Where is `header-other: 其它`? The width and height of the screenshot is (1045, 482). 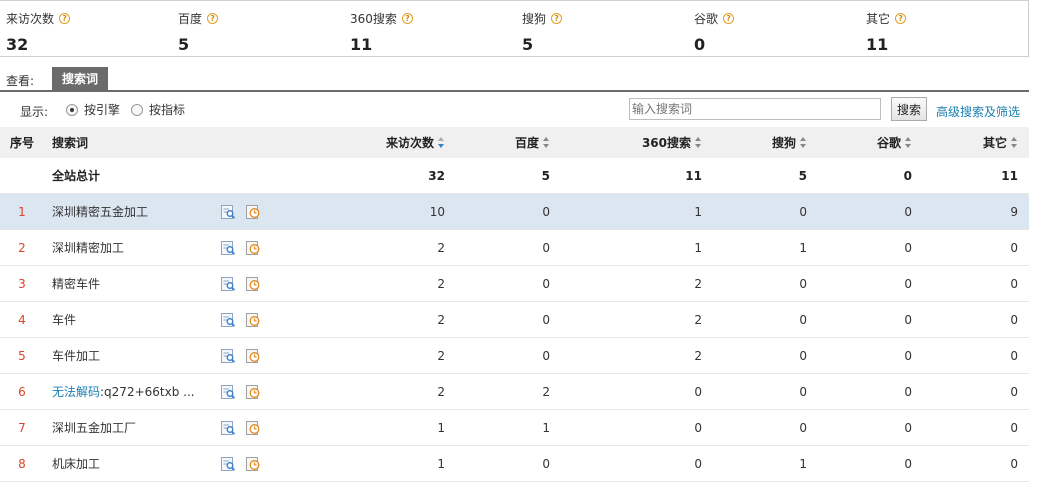
header-other: 其它 is located at coordinates (969, 142).